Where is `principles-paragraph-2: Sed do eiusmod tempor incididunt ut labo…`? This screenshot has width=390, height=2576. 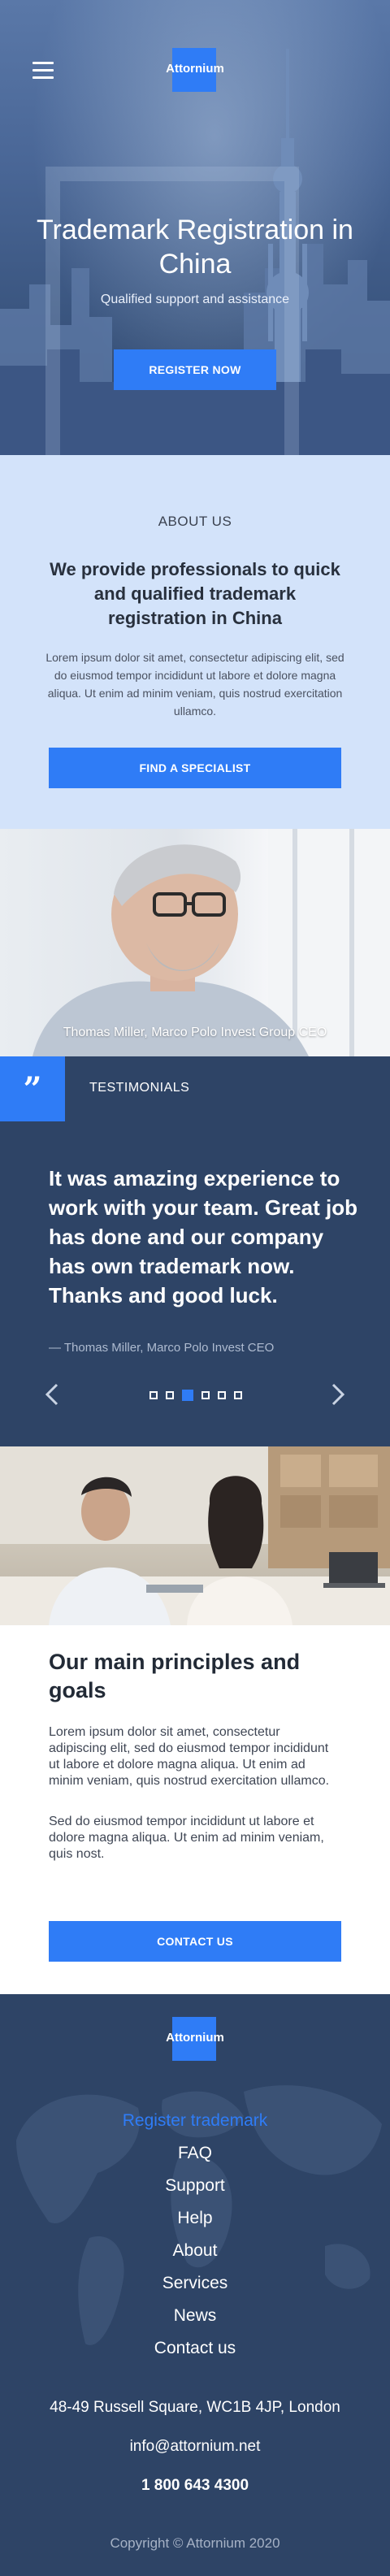 principles-paragraph-2: Sed do eiusmod tempor incididunt ut labo… is located at coordinates (186, 1838).